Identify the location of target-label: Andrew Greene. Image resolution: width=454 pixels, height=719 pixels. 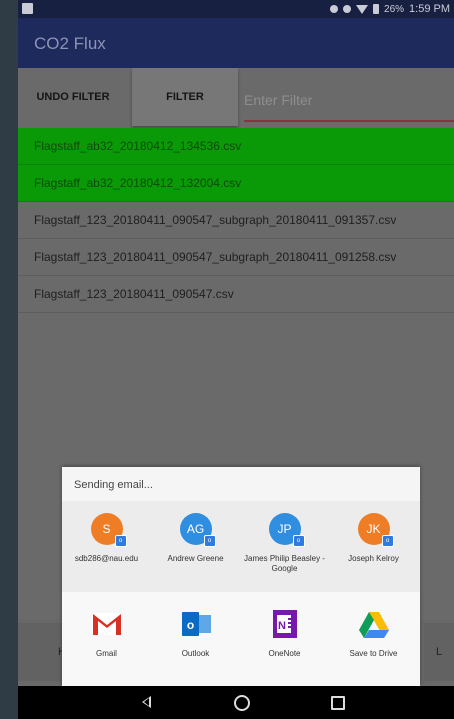
(195, 558).